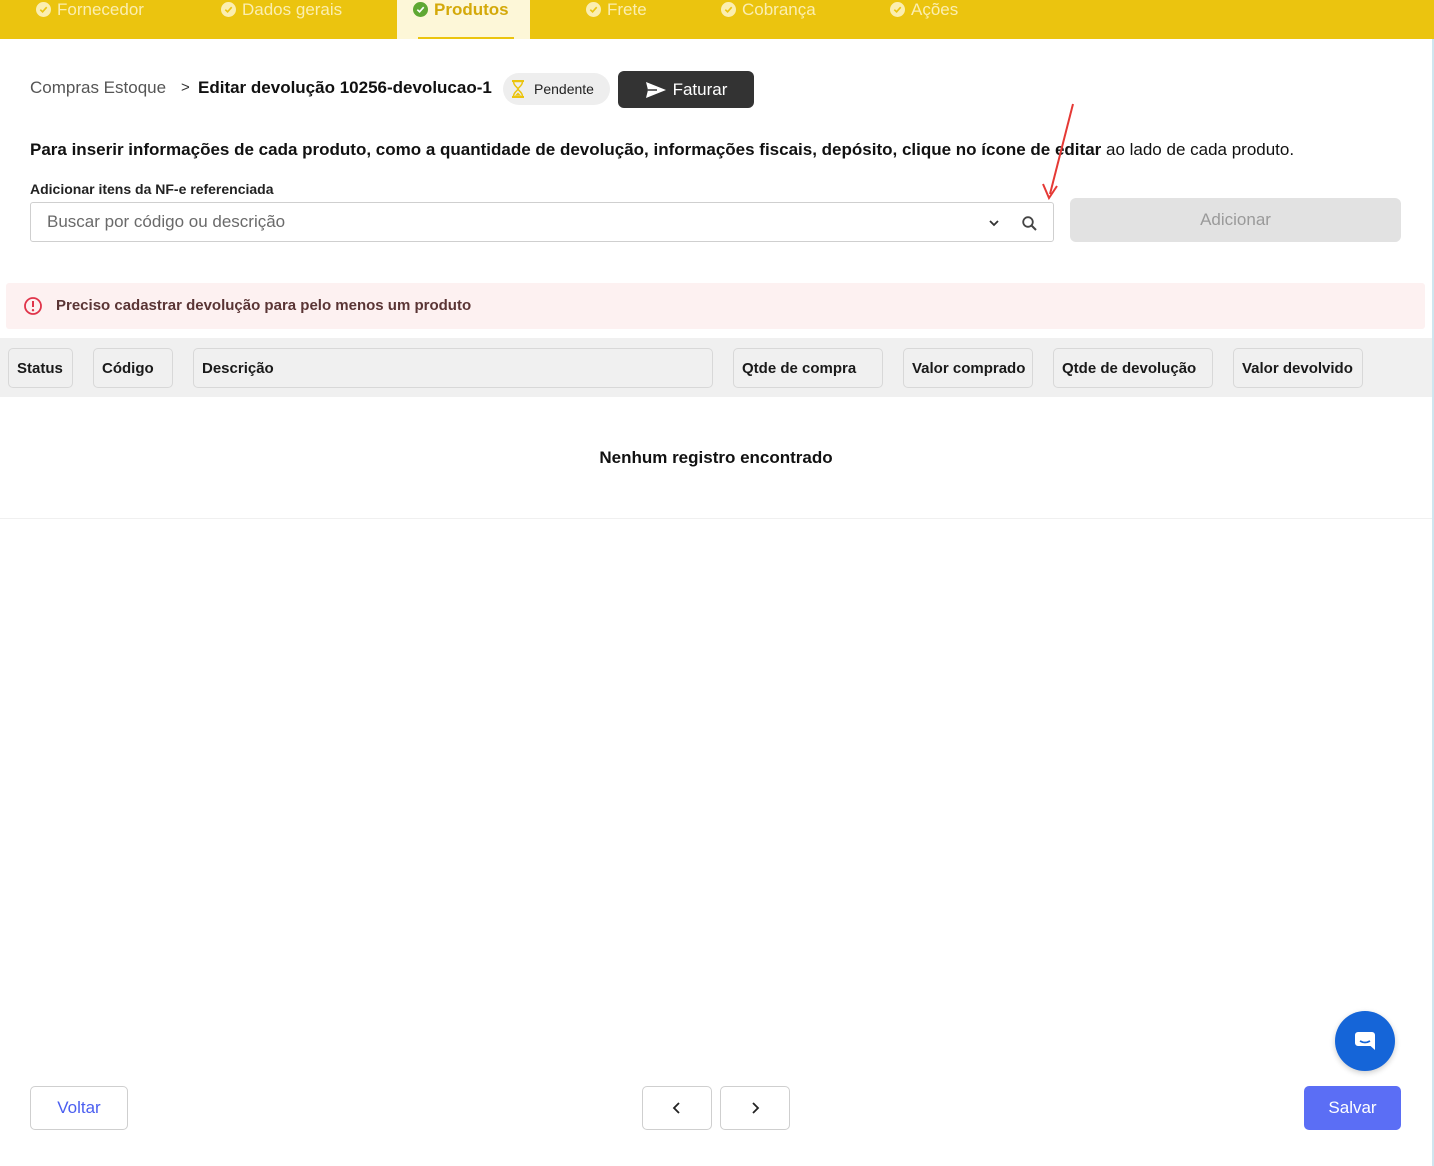  Describe the element at coordinates (1235, 220) in the screenshot. I see `add-button: Adicionar` at that location.